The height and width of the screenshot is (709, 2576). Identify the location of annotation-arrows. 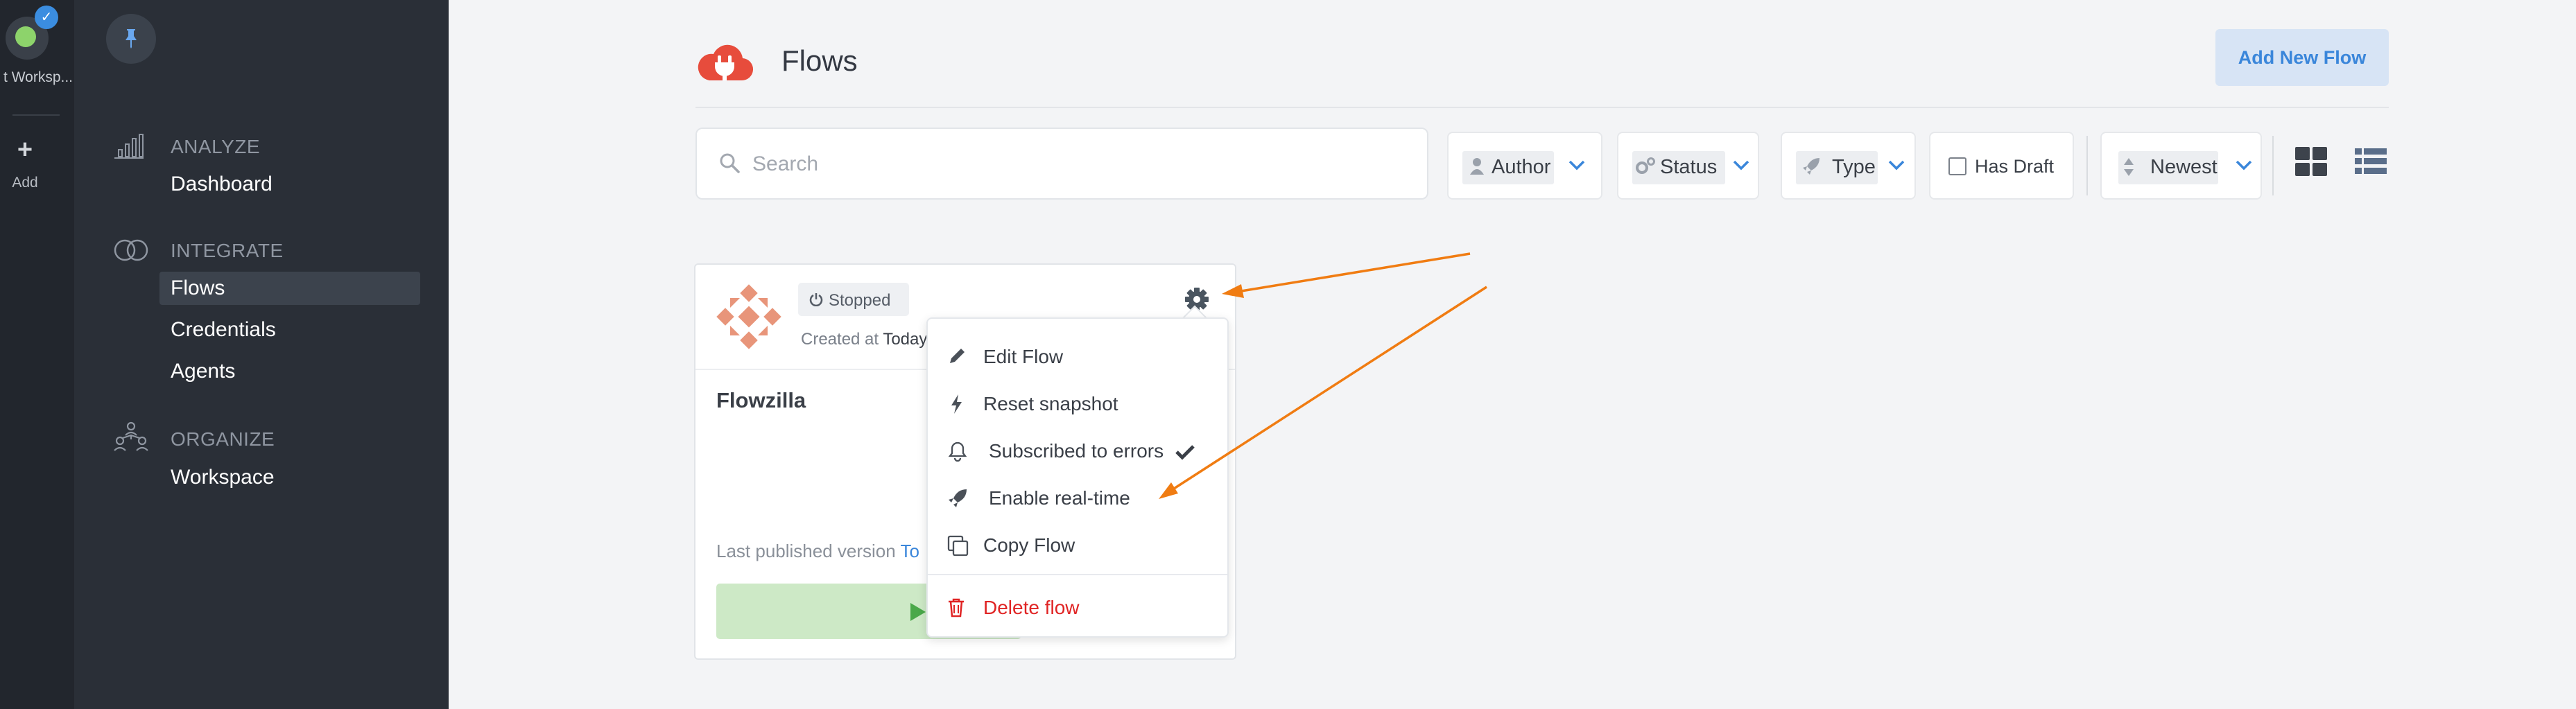
(1323, 375).